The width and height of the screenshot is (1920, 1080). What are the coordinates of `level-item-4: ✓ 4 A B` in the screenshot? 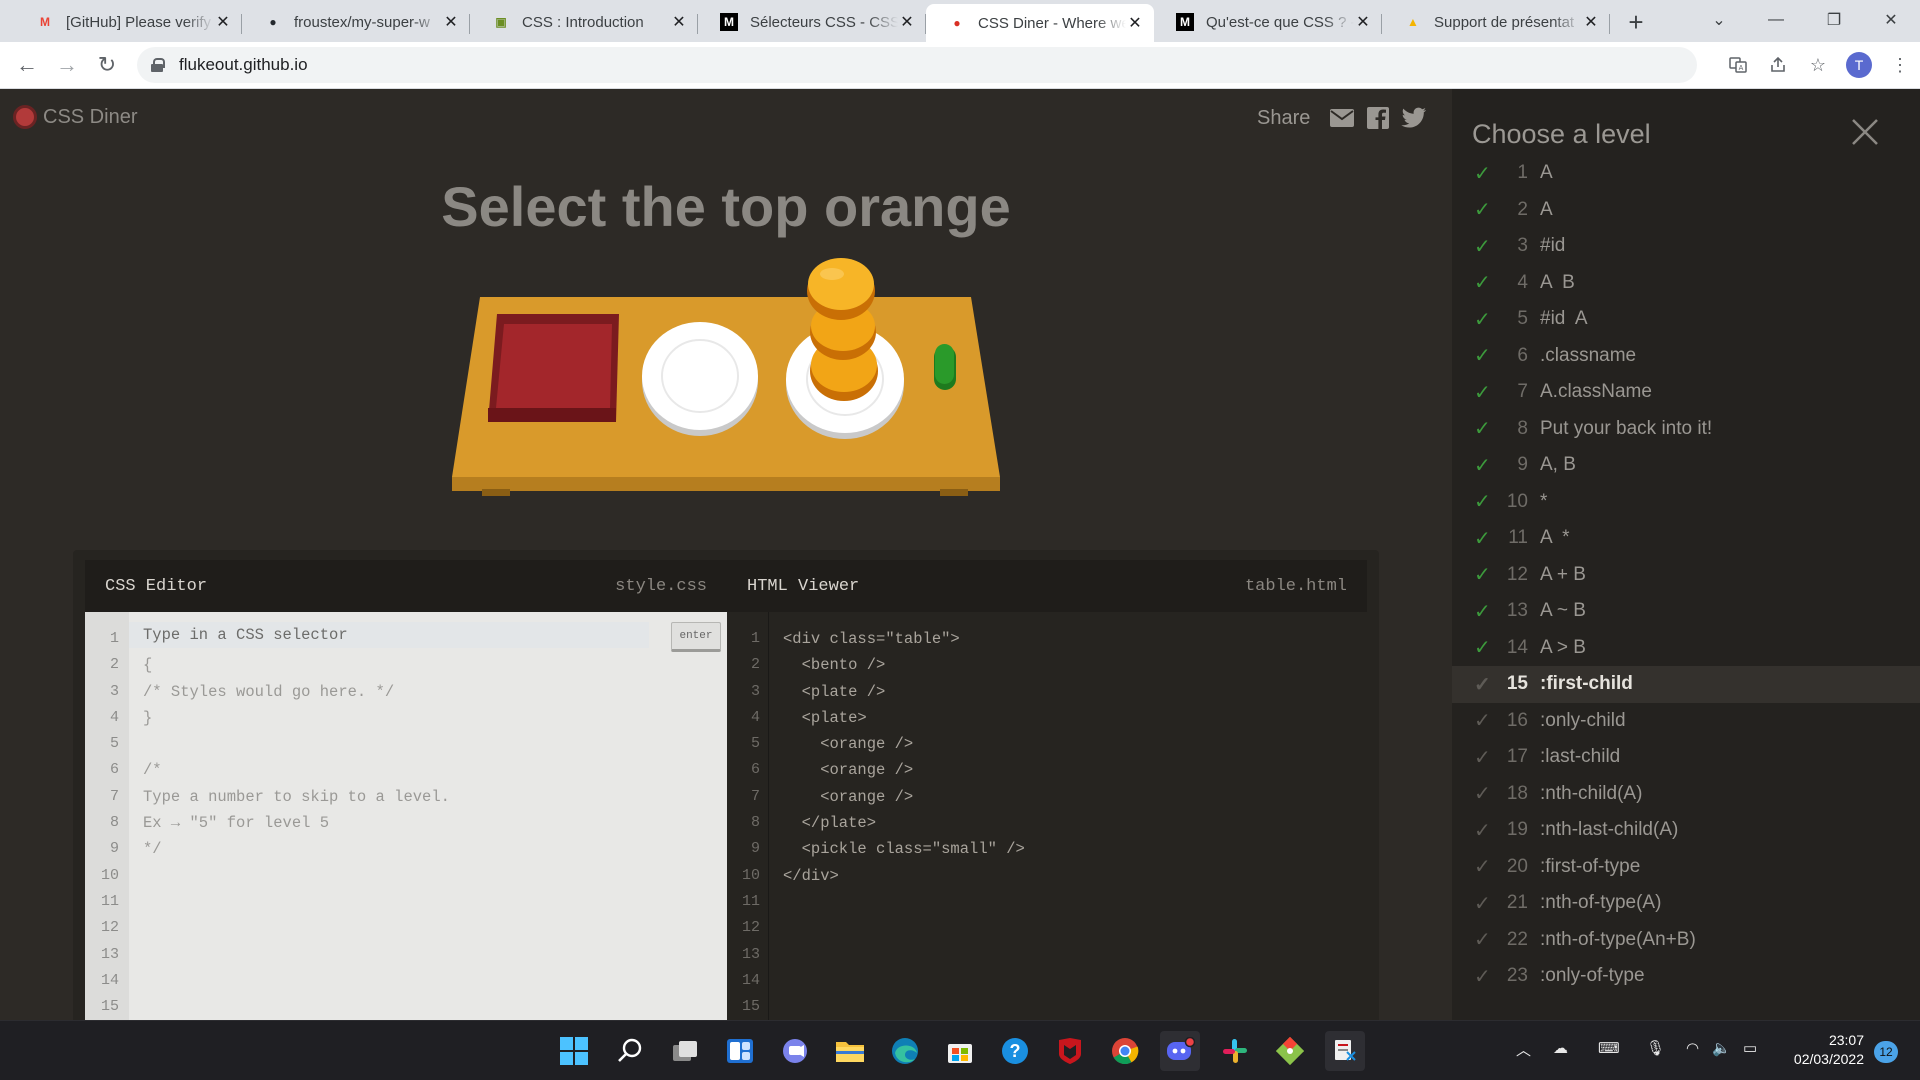 It's located at (1686, 283).